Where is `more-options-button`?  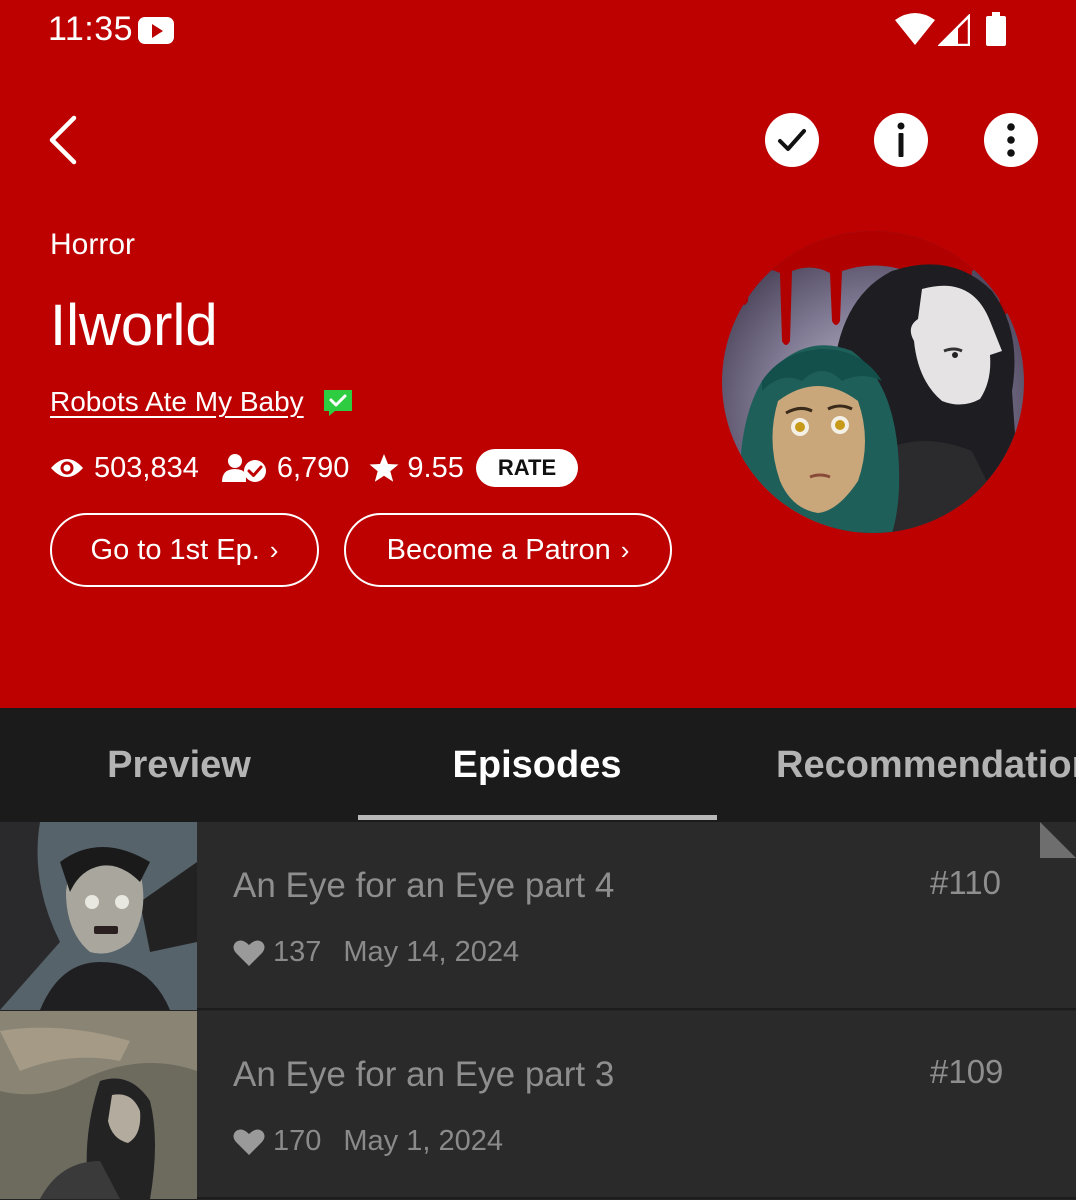
more-options-button is located at coordinates (1011, 140).